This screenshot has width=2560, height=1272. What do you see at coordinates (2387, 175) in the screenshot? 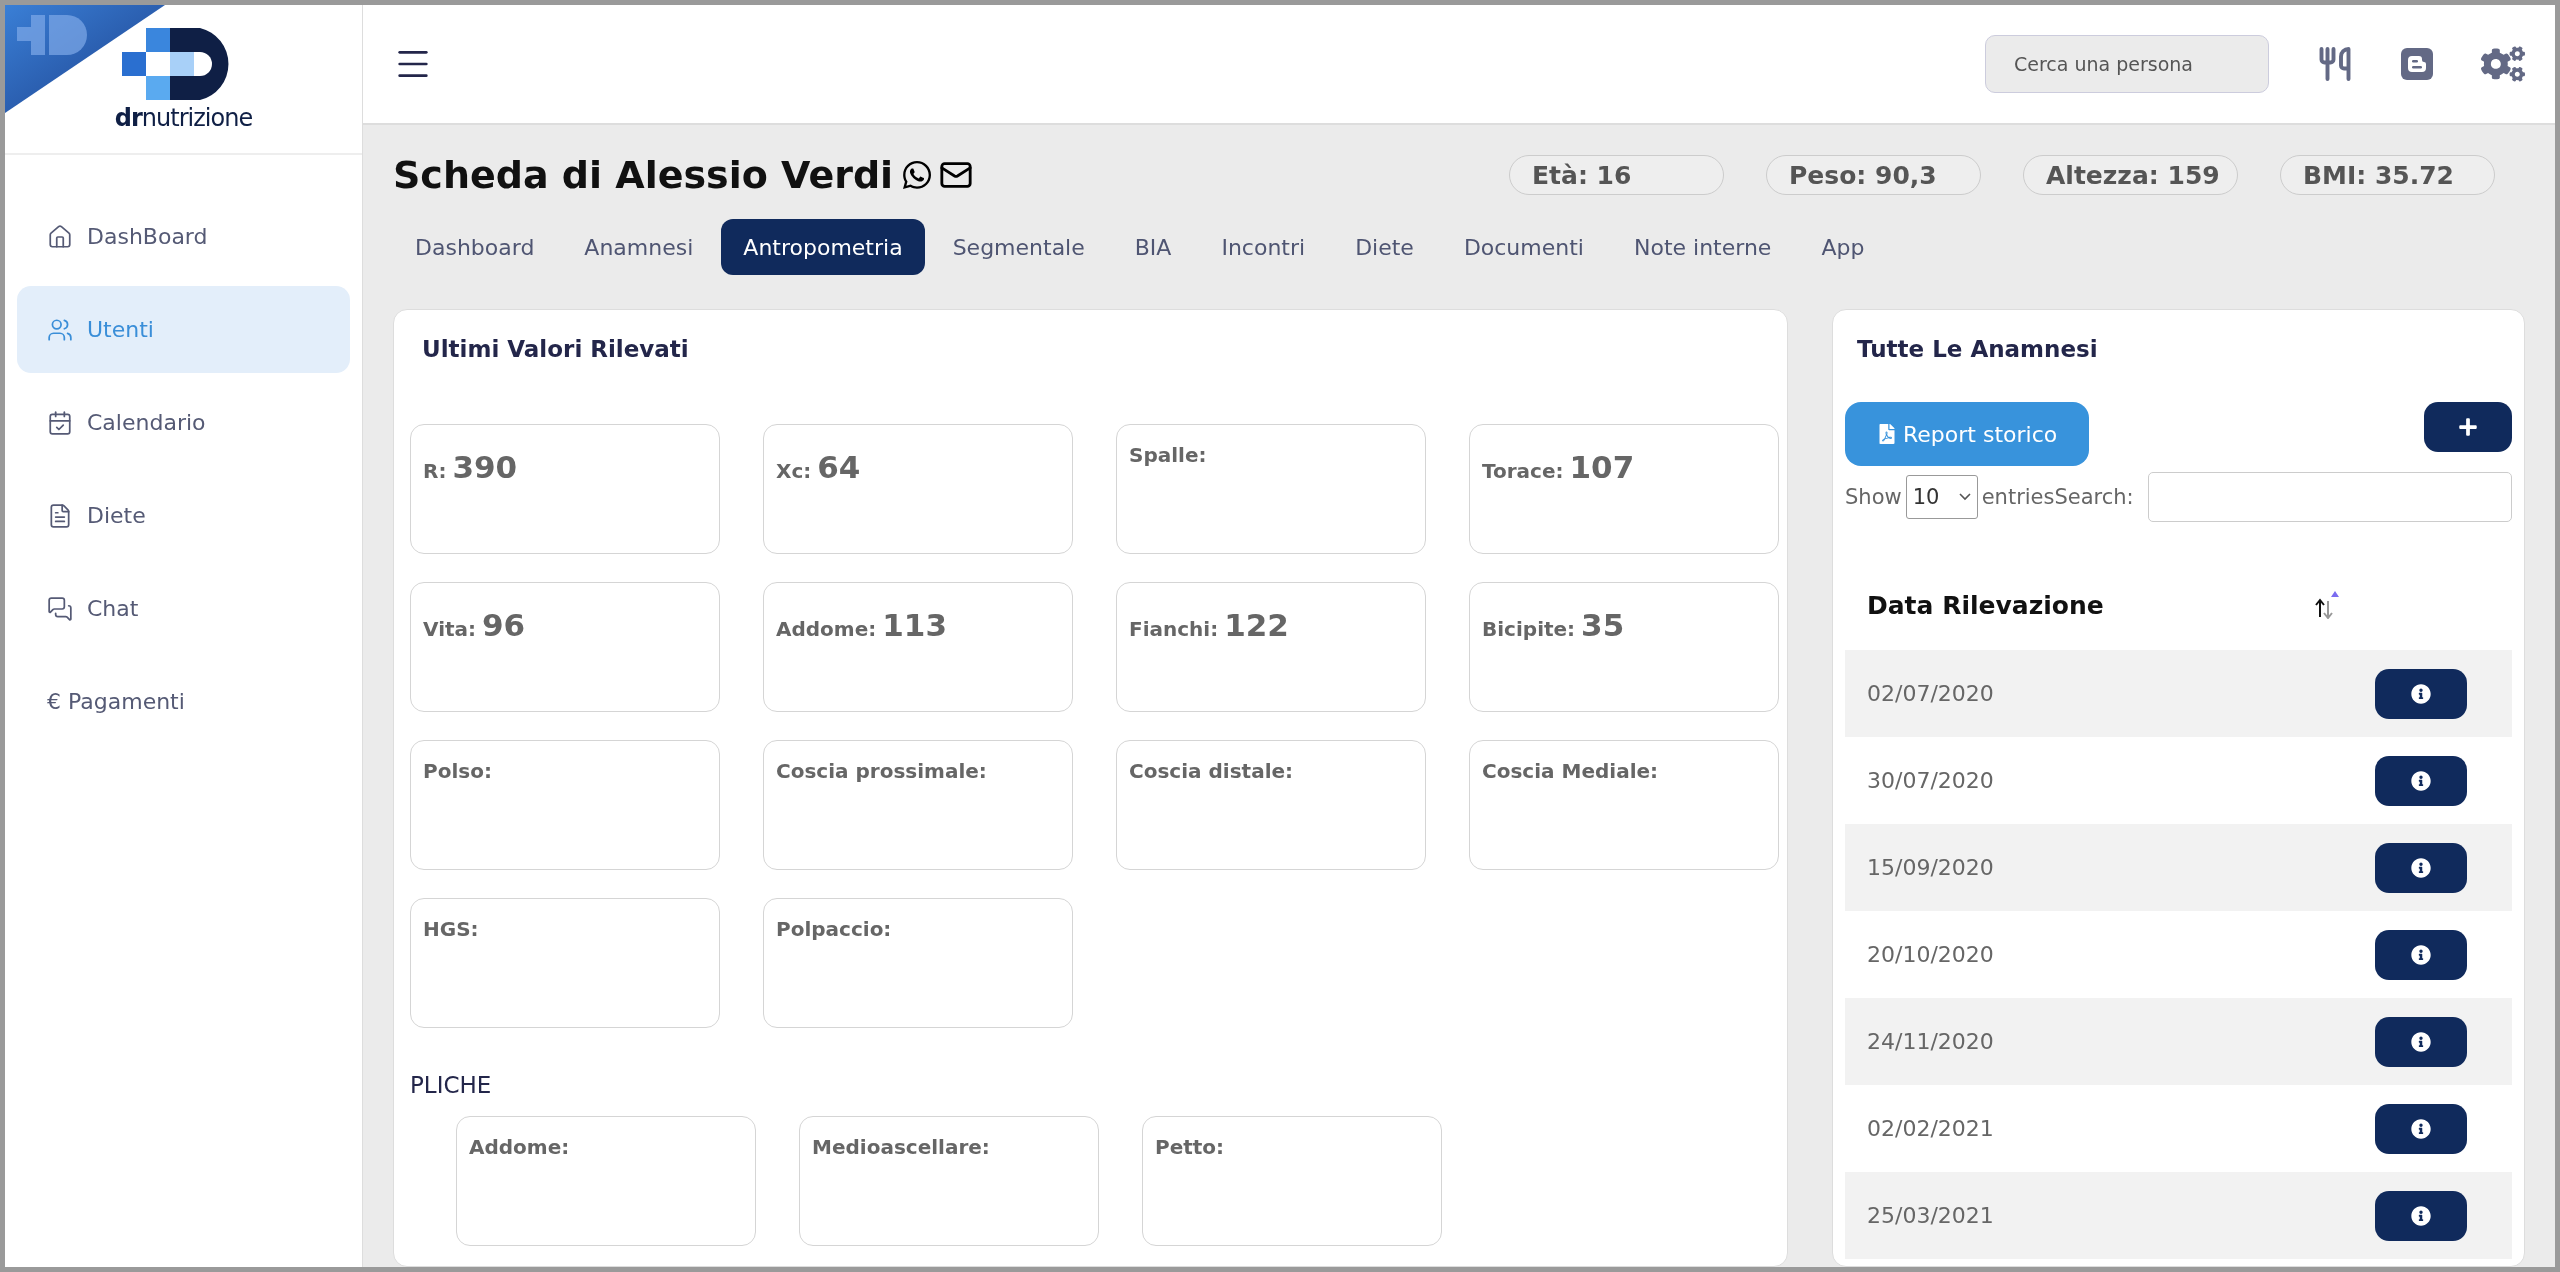
I see `stat-pill: BMI: 35.72` at bounding box center [2387, 175].